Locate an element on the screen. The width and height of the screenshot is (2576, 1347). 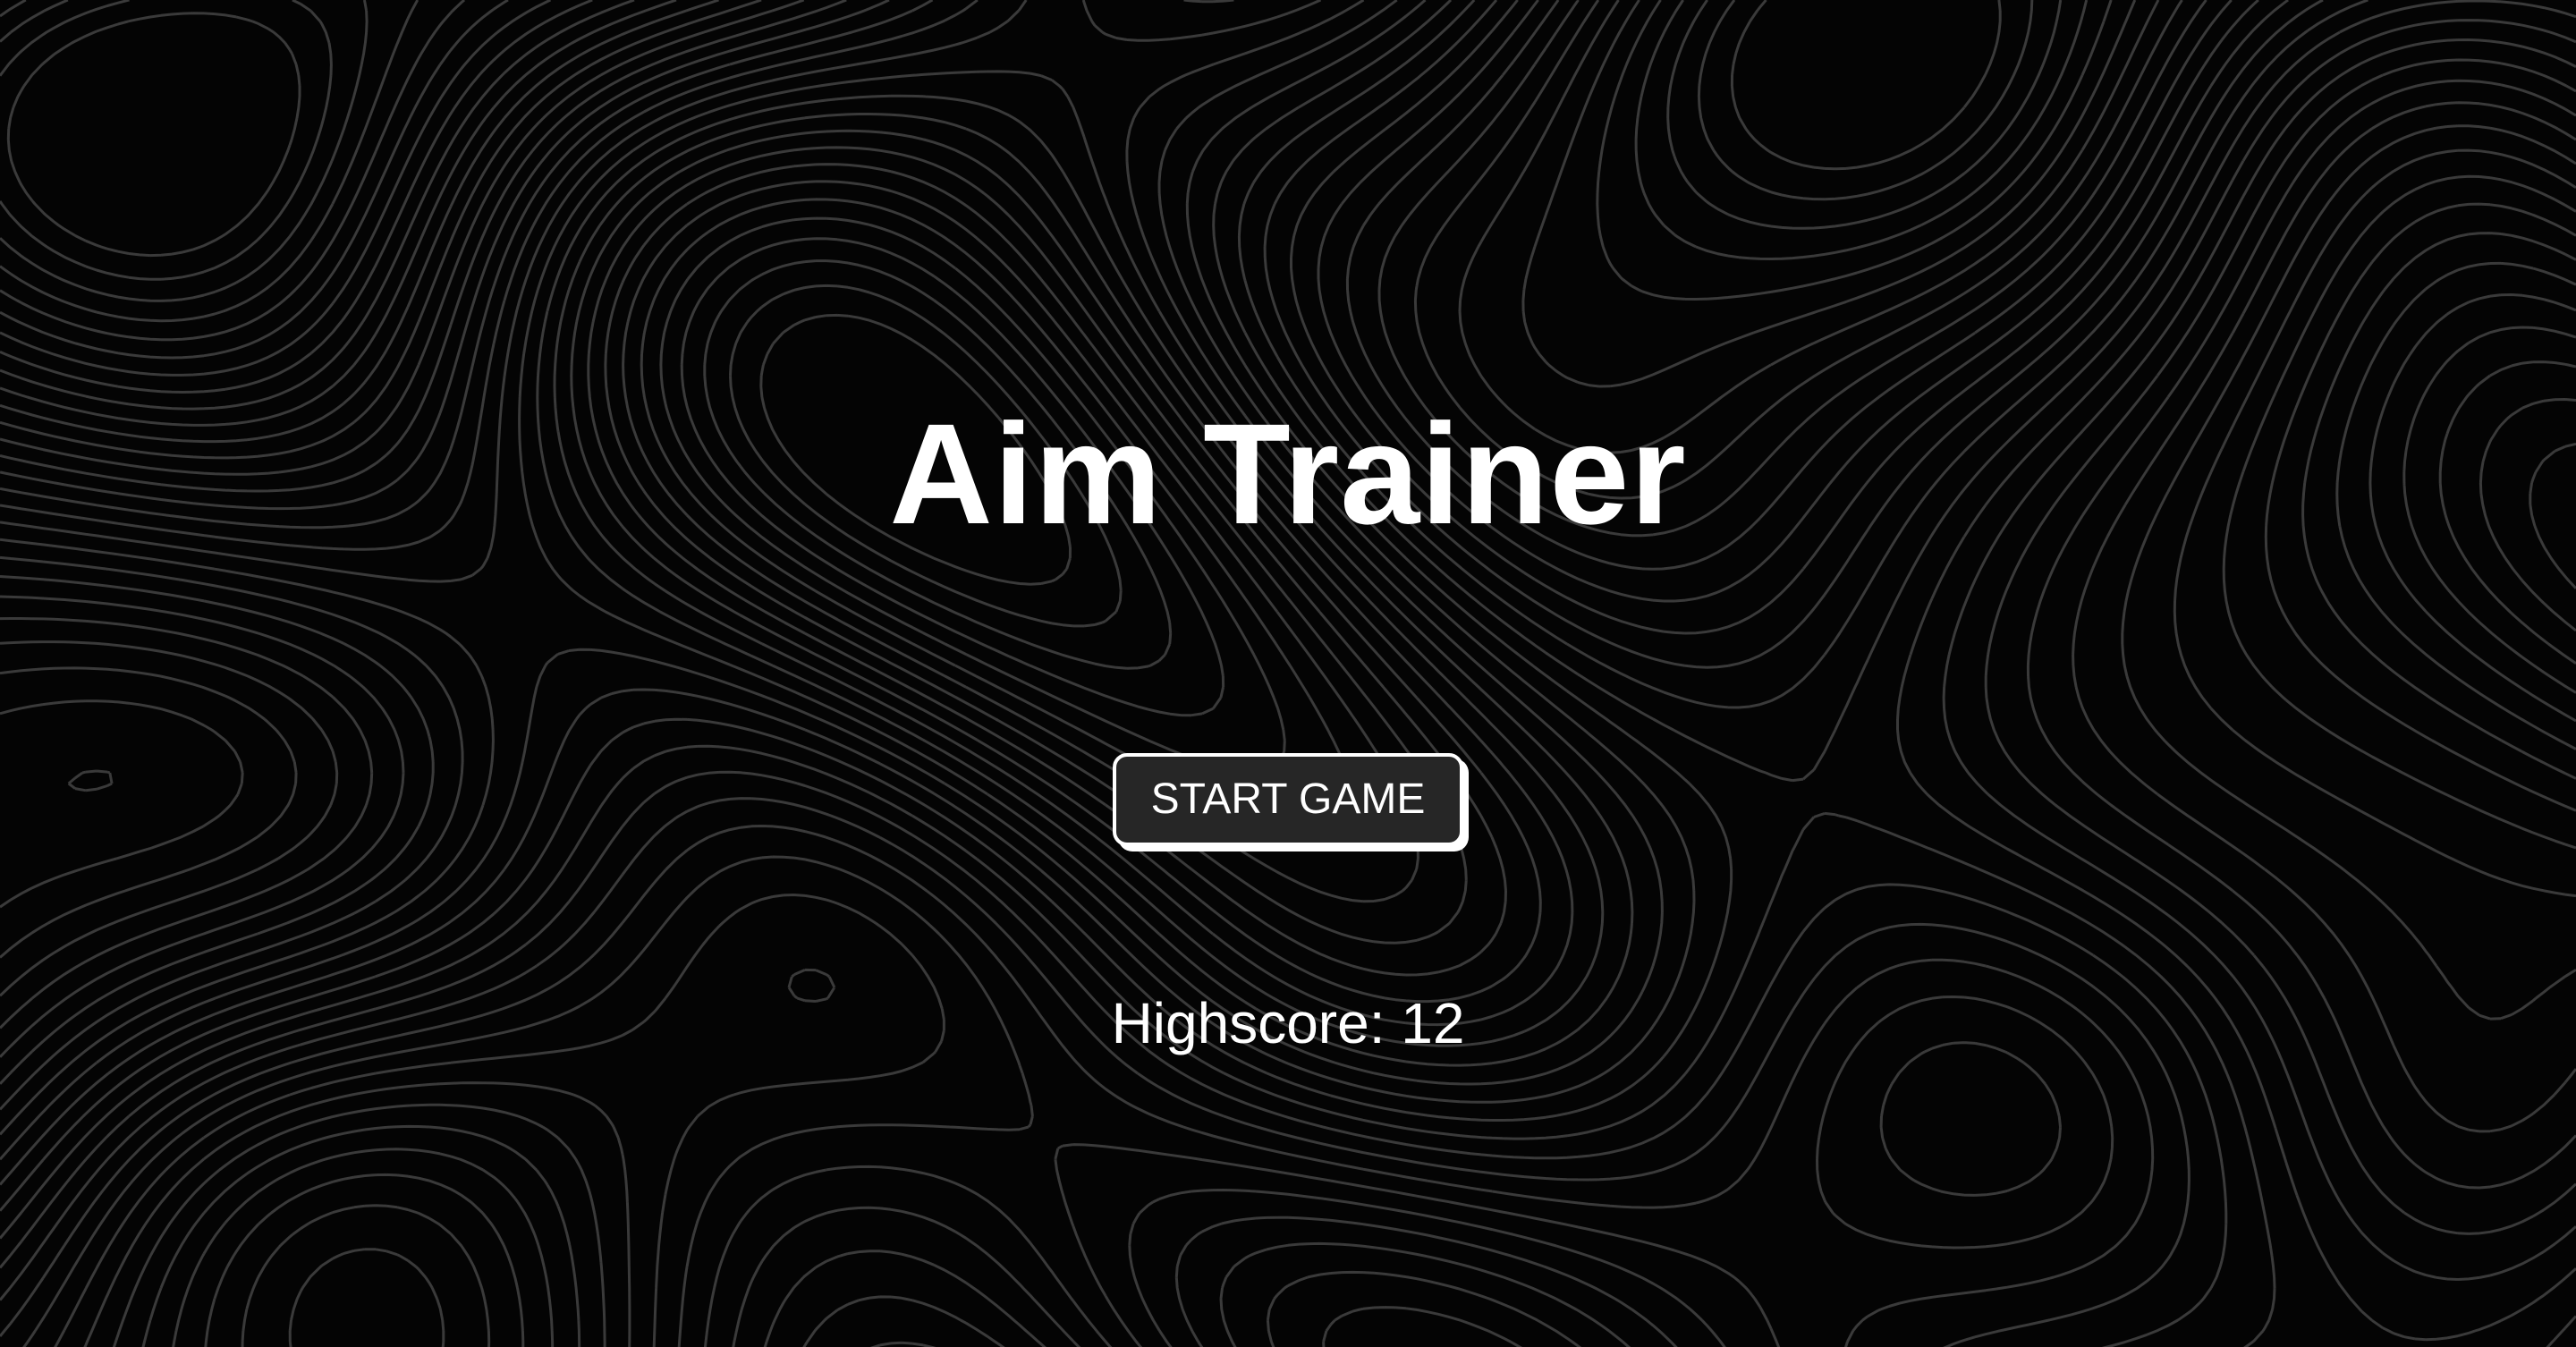
start-game-button: START GAME is located at coordinates (1288, 799).